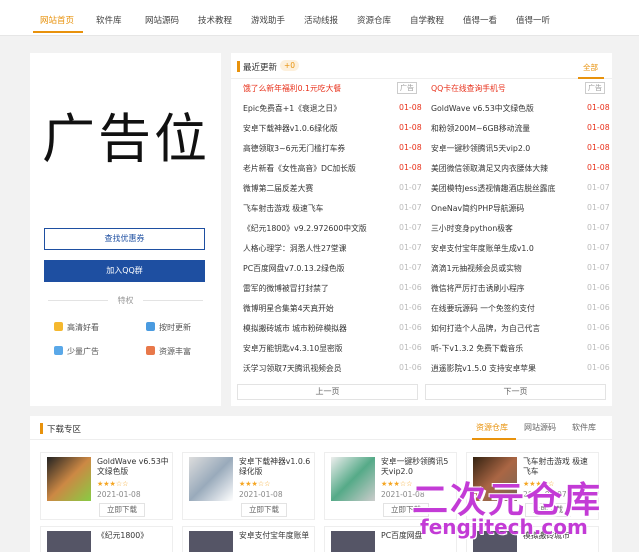 Image resolution: width=639 pixels, height=552 pixels. I want to click on recent-item-title: 安卓万能钥匙v4.3.10显密版, so click(313, 348).